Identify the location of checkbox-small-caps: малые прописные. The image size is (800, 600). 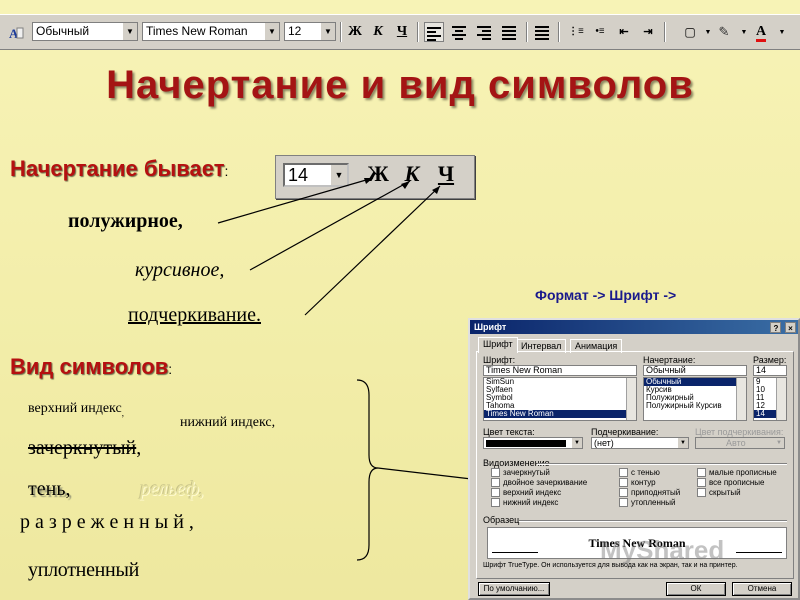
(737, 473).